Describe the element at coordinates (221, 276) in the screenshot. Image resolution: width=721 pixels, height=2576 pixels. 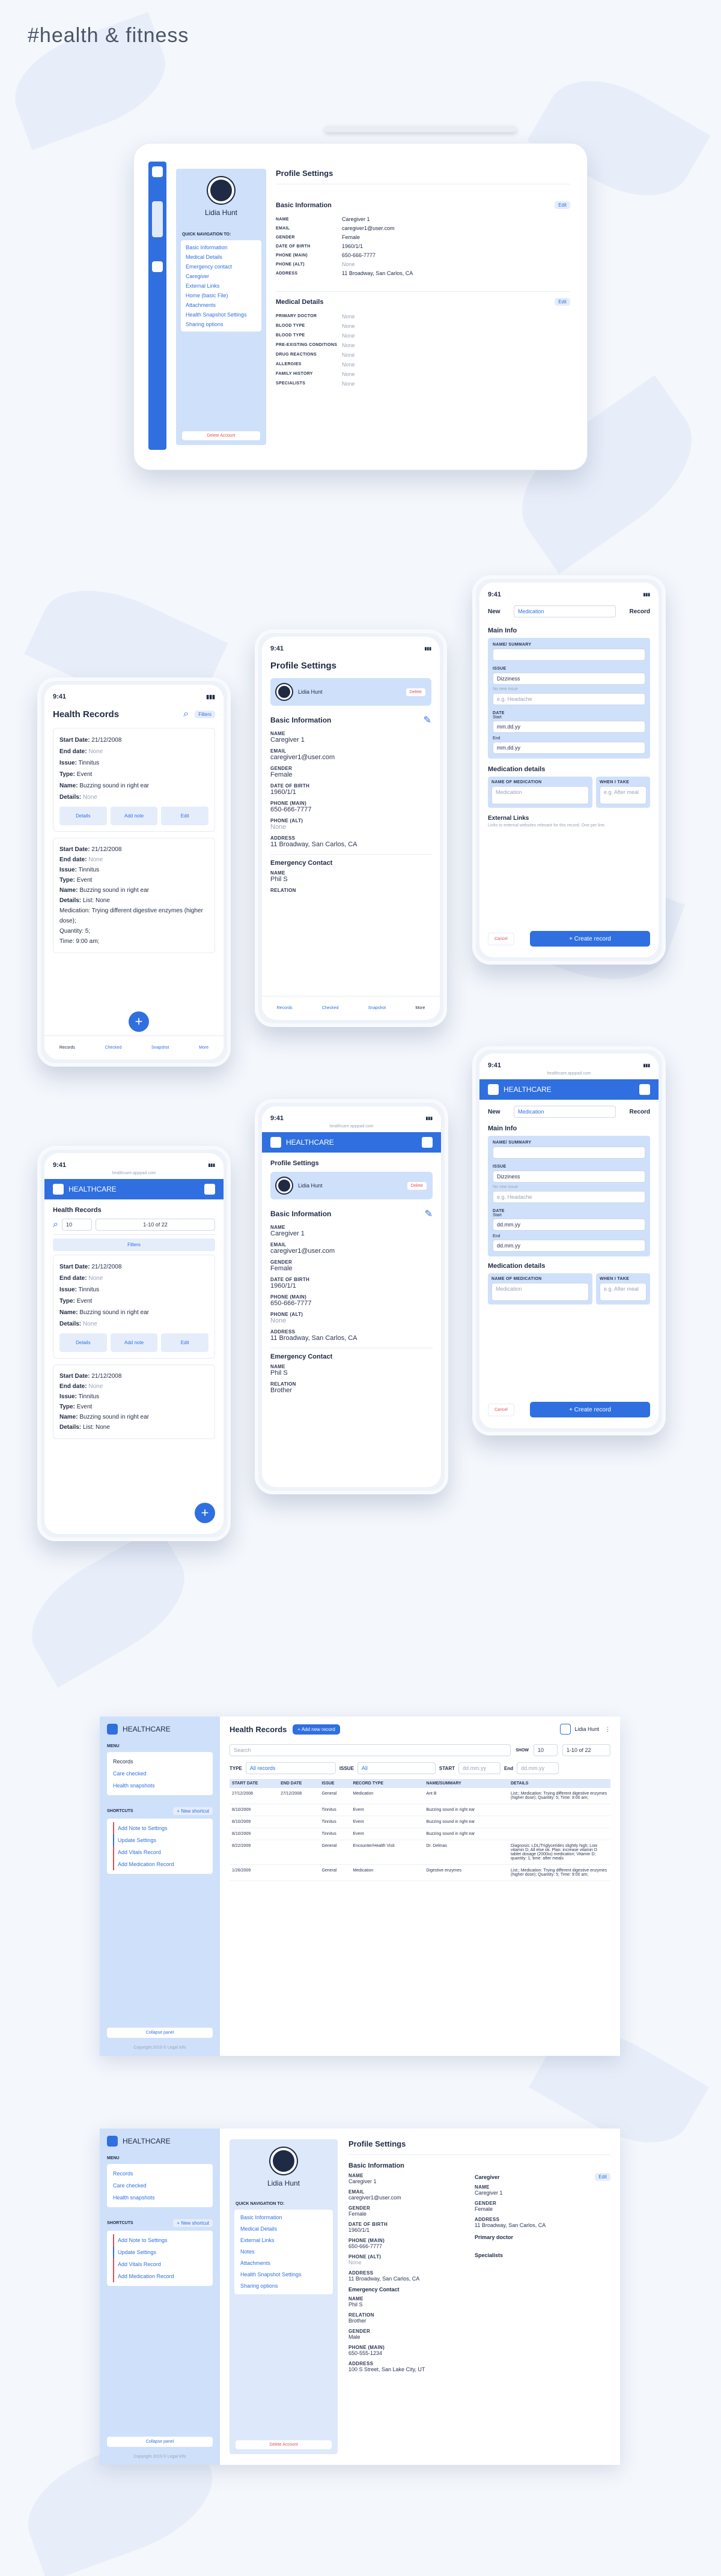
I see `nav-item: Caregiver` at that location.